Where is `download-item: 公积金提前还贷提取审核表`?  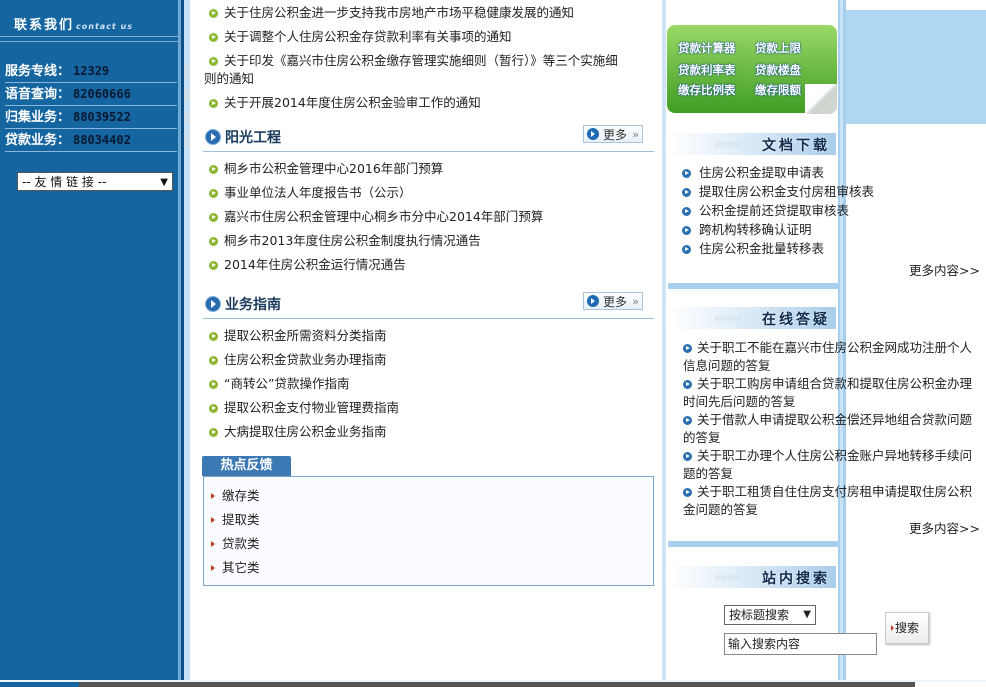 download-item: 公积金提前还贷提取审核表 is located at coordinates (765, 211).